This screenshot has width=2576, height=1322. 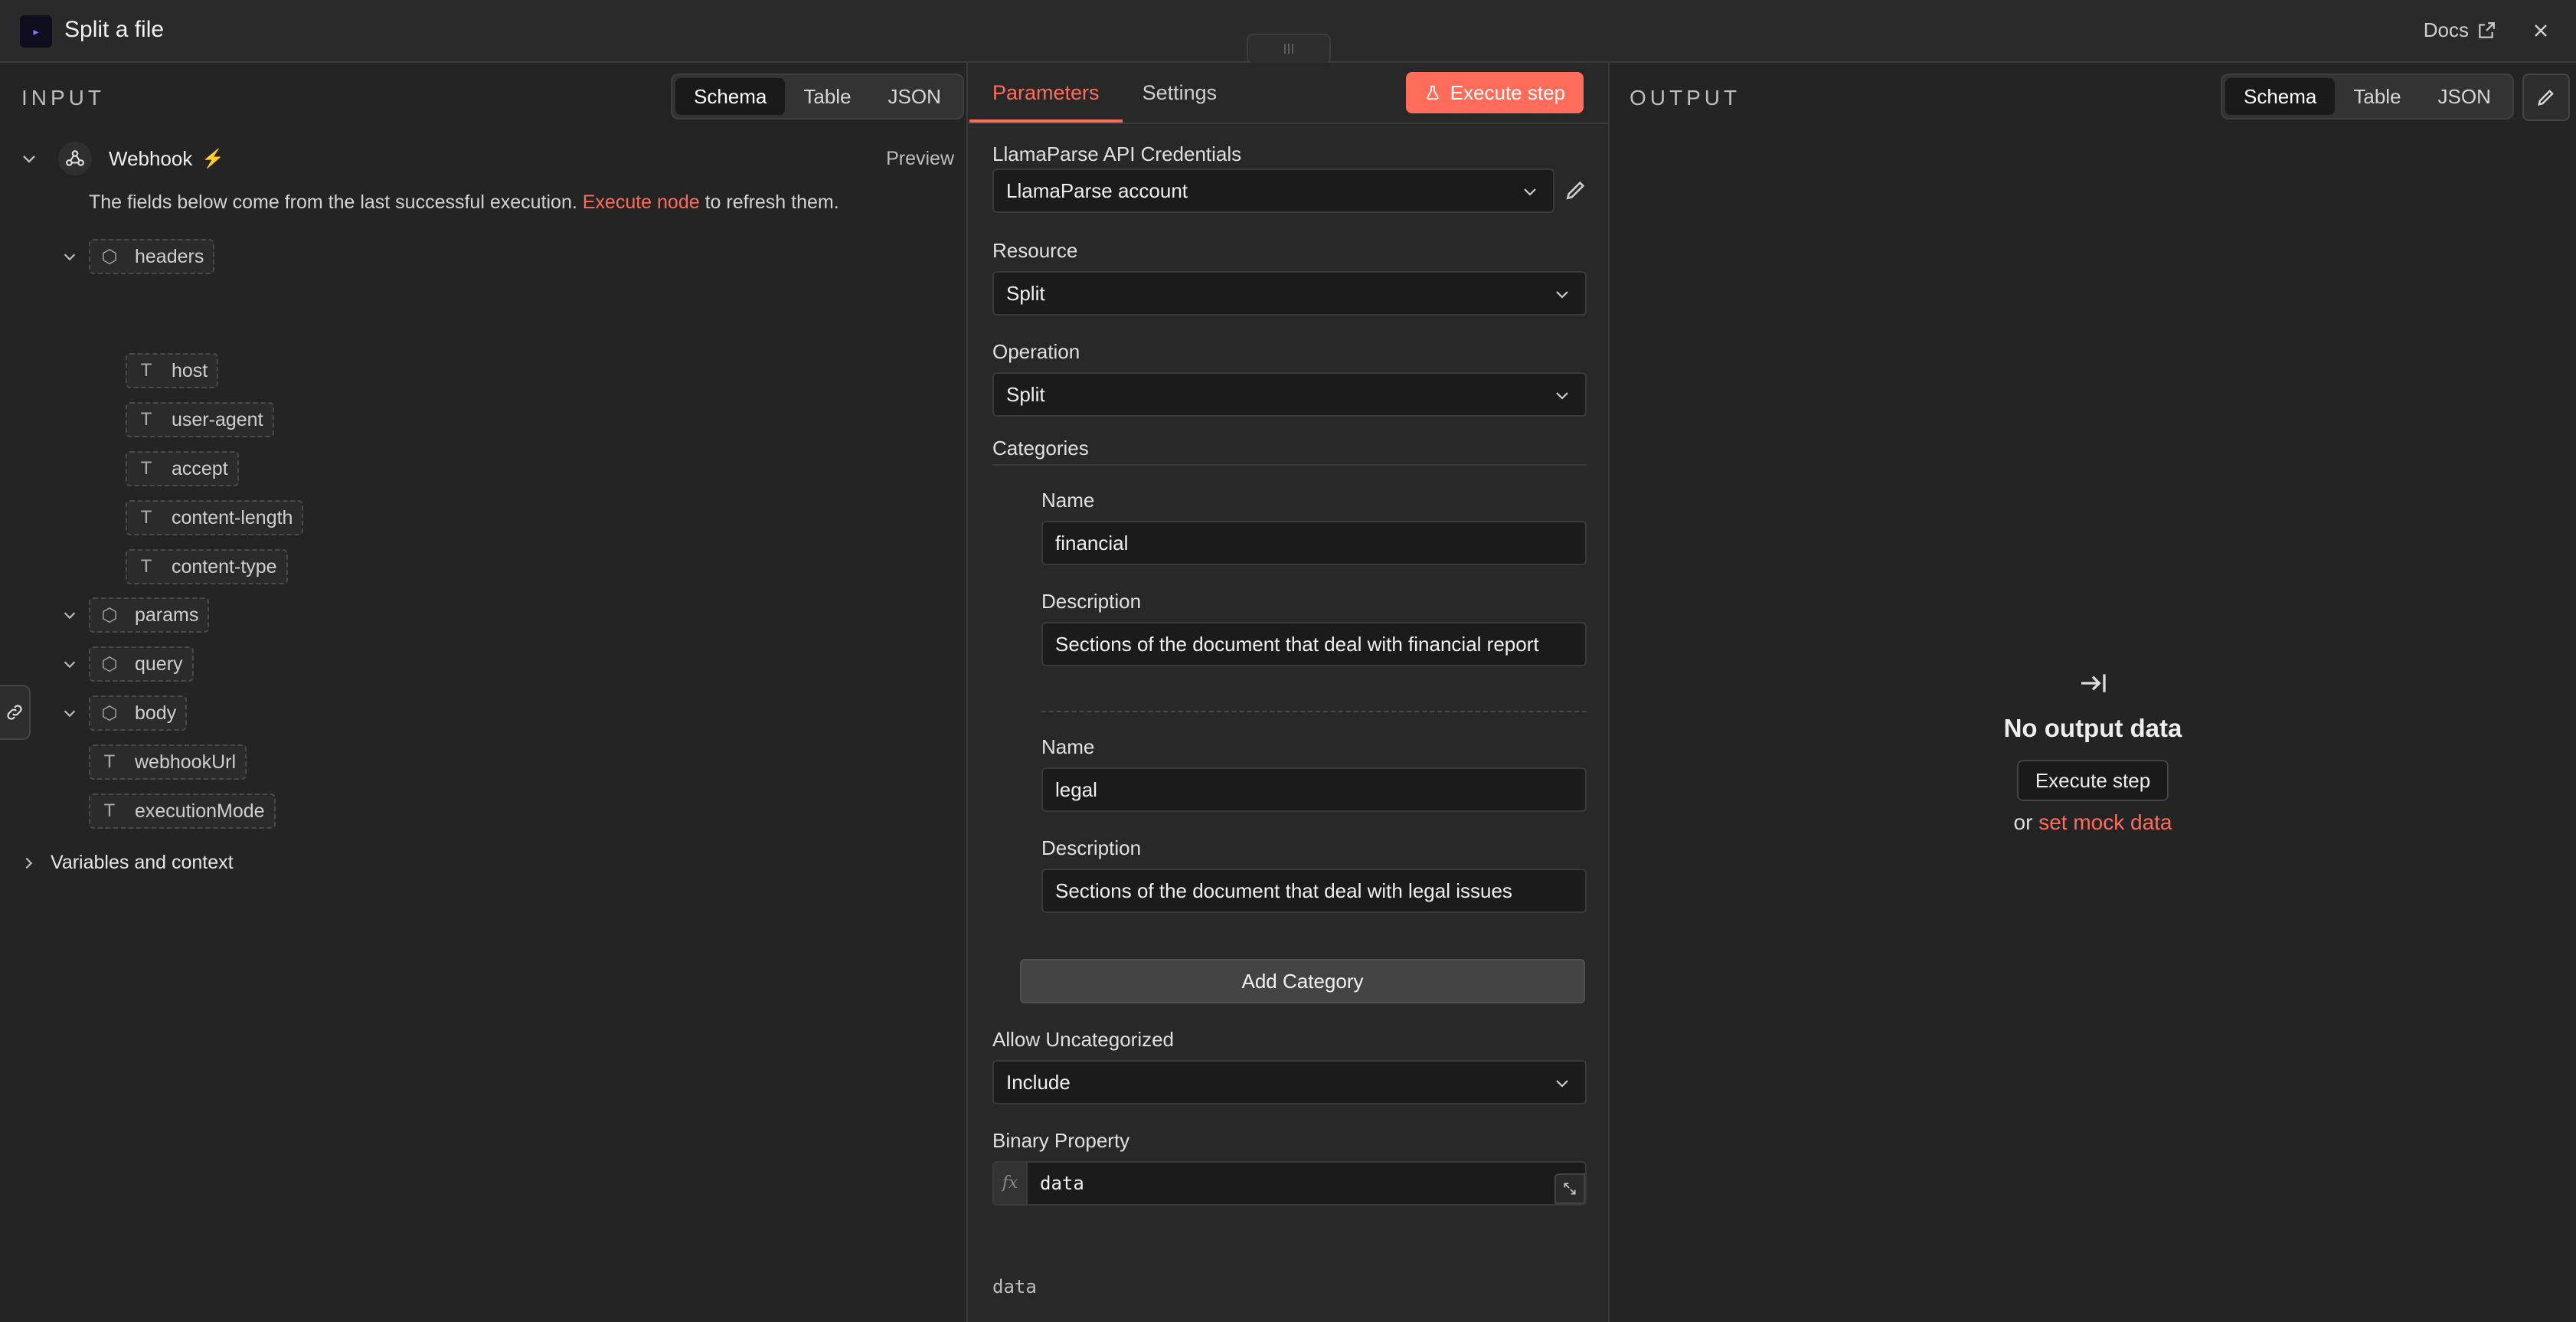 What do you see at coordinates (1038, 1082) in the screenshot?
I see `allow-uncategorized-value: Include` at bounding box center [1038, 1082].